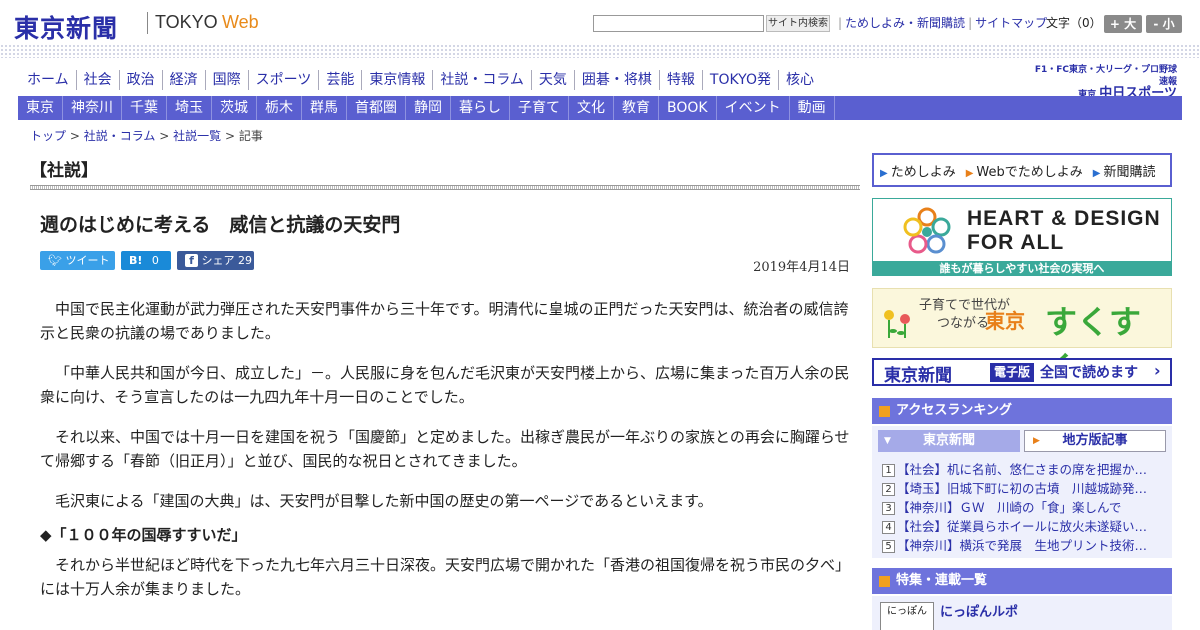  I want to click on region-nav-item: イベント, so click(753, 108).